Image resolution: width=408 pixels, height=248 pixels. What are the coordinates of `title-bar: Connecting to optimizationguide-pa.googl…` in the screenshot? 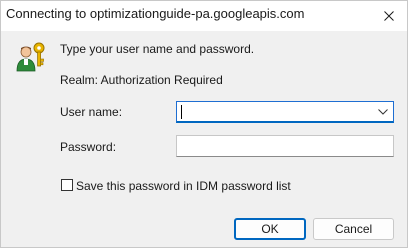 It's located at (204, 16).